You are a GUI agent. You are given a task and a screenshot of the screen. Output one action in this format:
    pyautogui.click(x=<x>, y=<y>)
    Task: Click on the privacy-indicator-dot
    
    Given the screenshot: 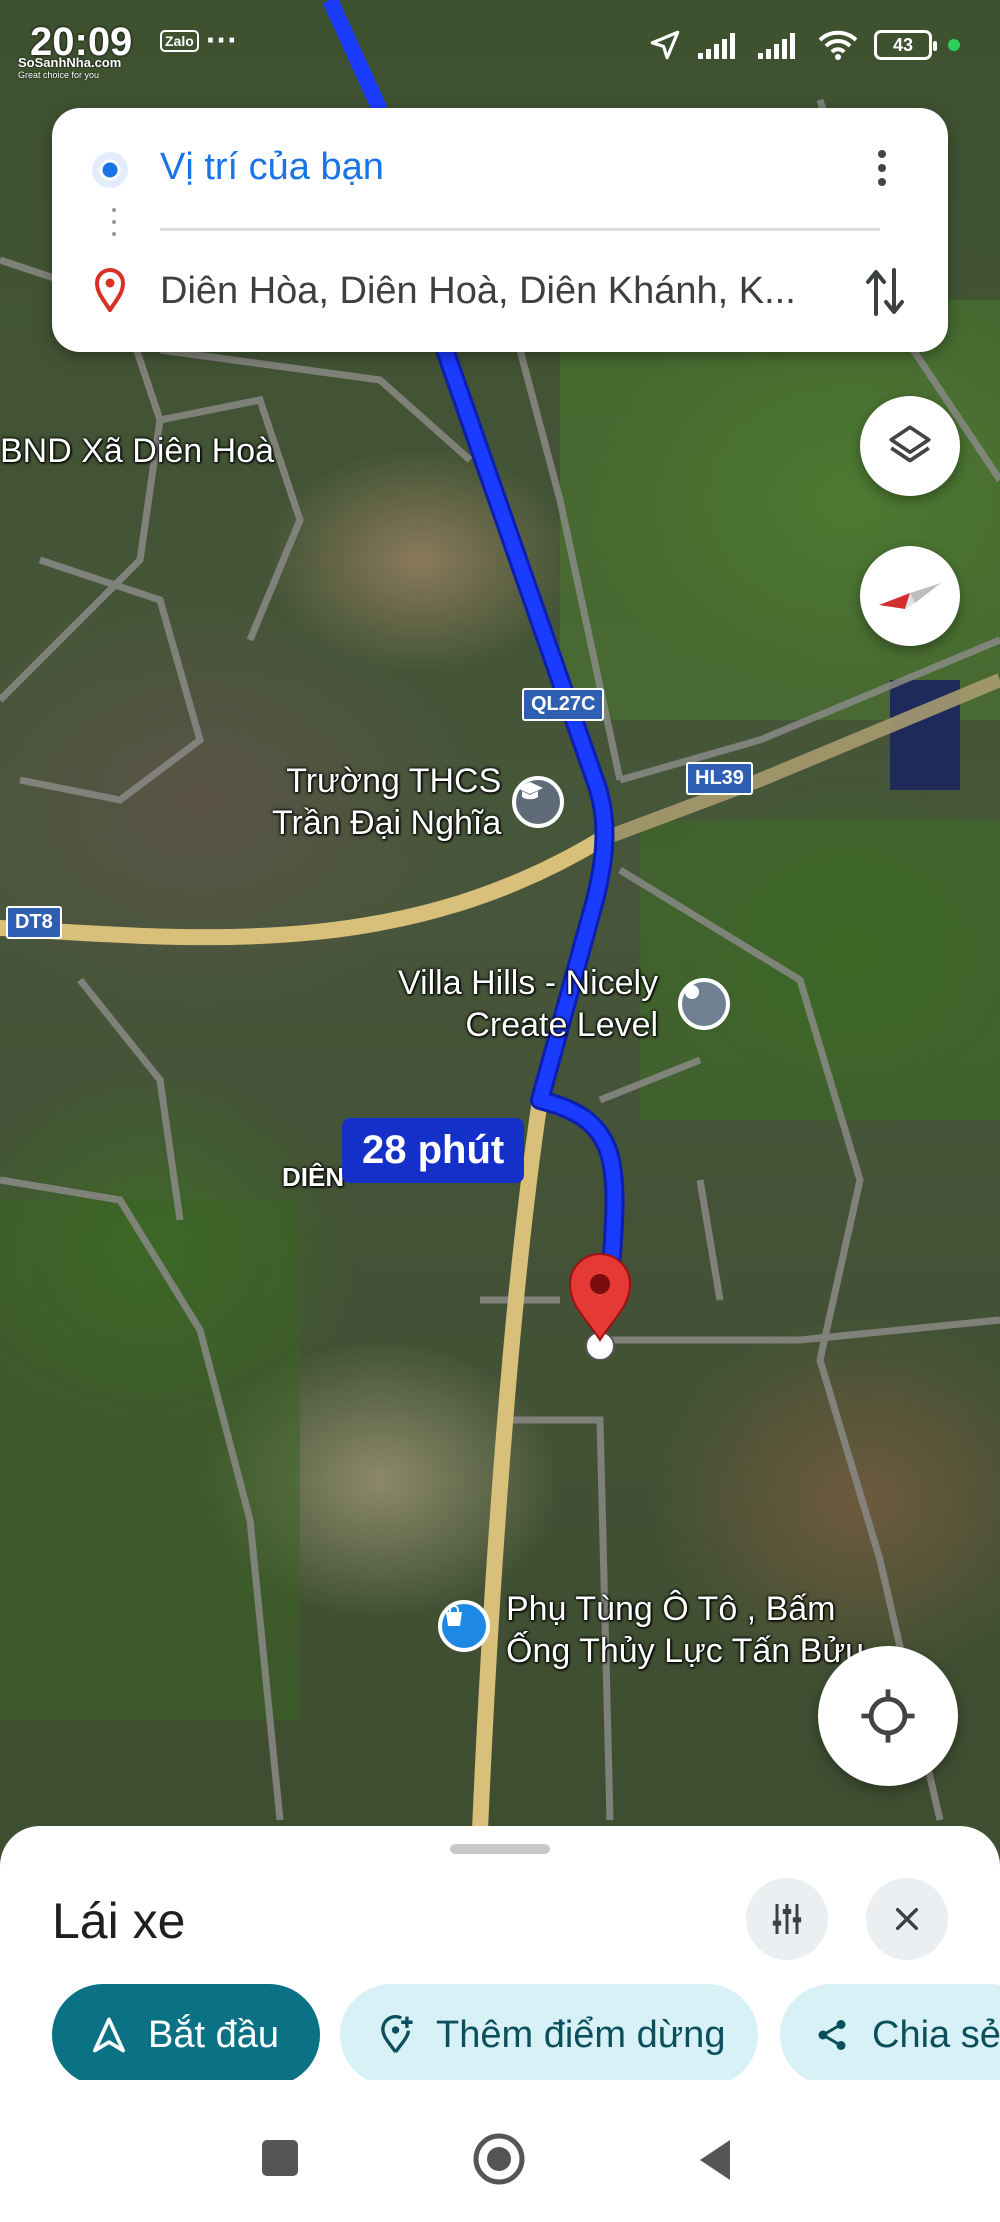 What is the action you would take?
    pyautogui.click(x=954, y=45)
    